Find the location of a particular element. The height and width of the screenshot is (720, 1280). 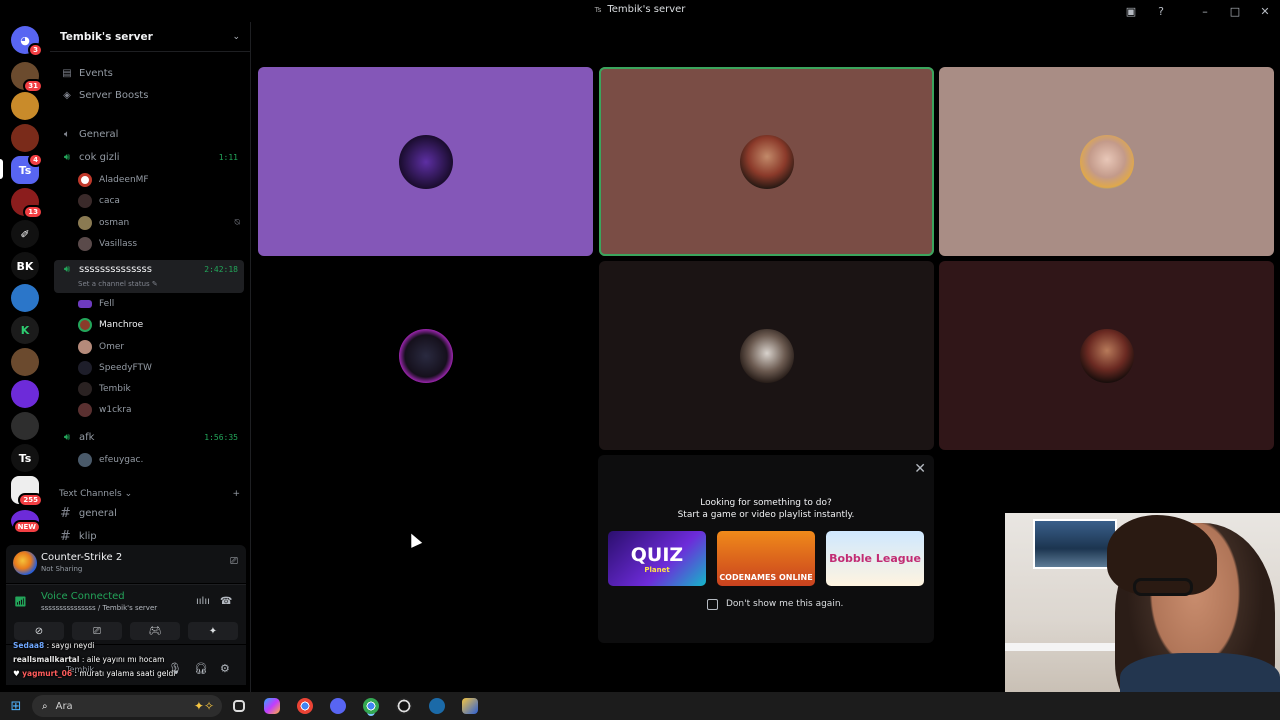

voice-member: osman ⍉ is located at coordinates (161, 223).